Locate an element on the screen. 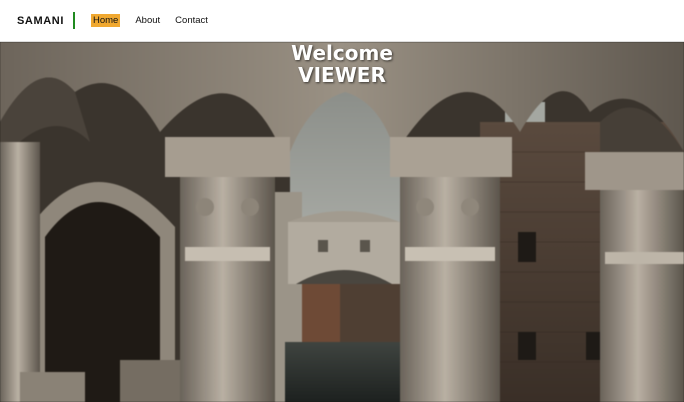 This screenshot has height=402, width=684. brand-logo: SAMANI is located at coordinates (40, 21).